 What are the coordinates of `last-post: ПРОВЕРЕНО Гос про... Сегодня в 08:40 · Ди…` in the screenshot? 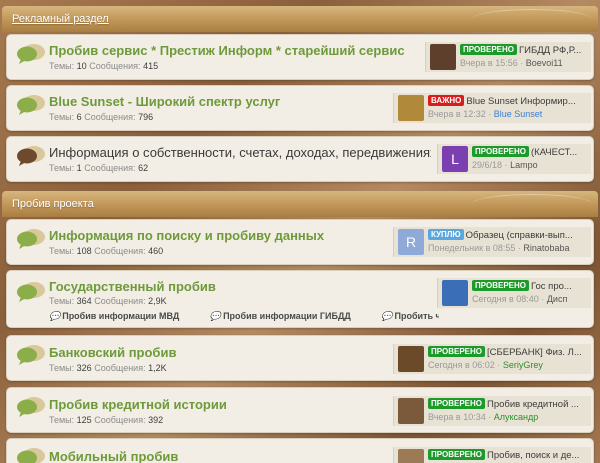 It's located at (514, 293).